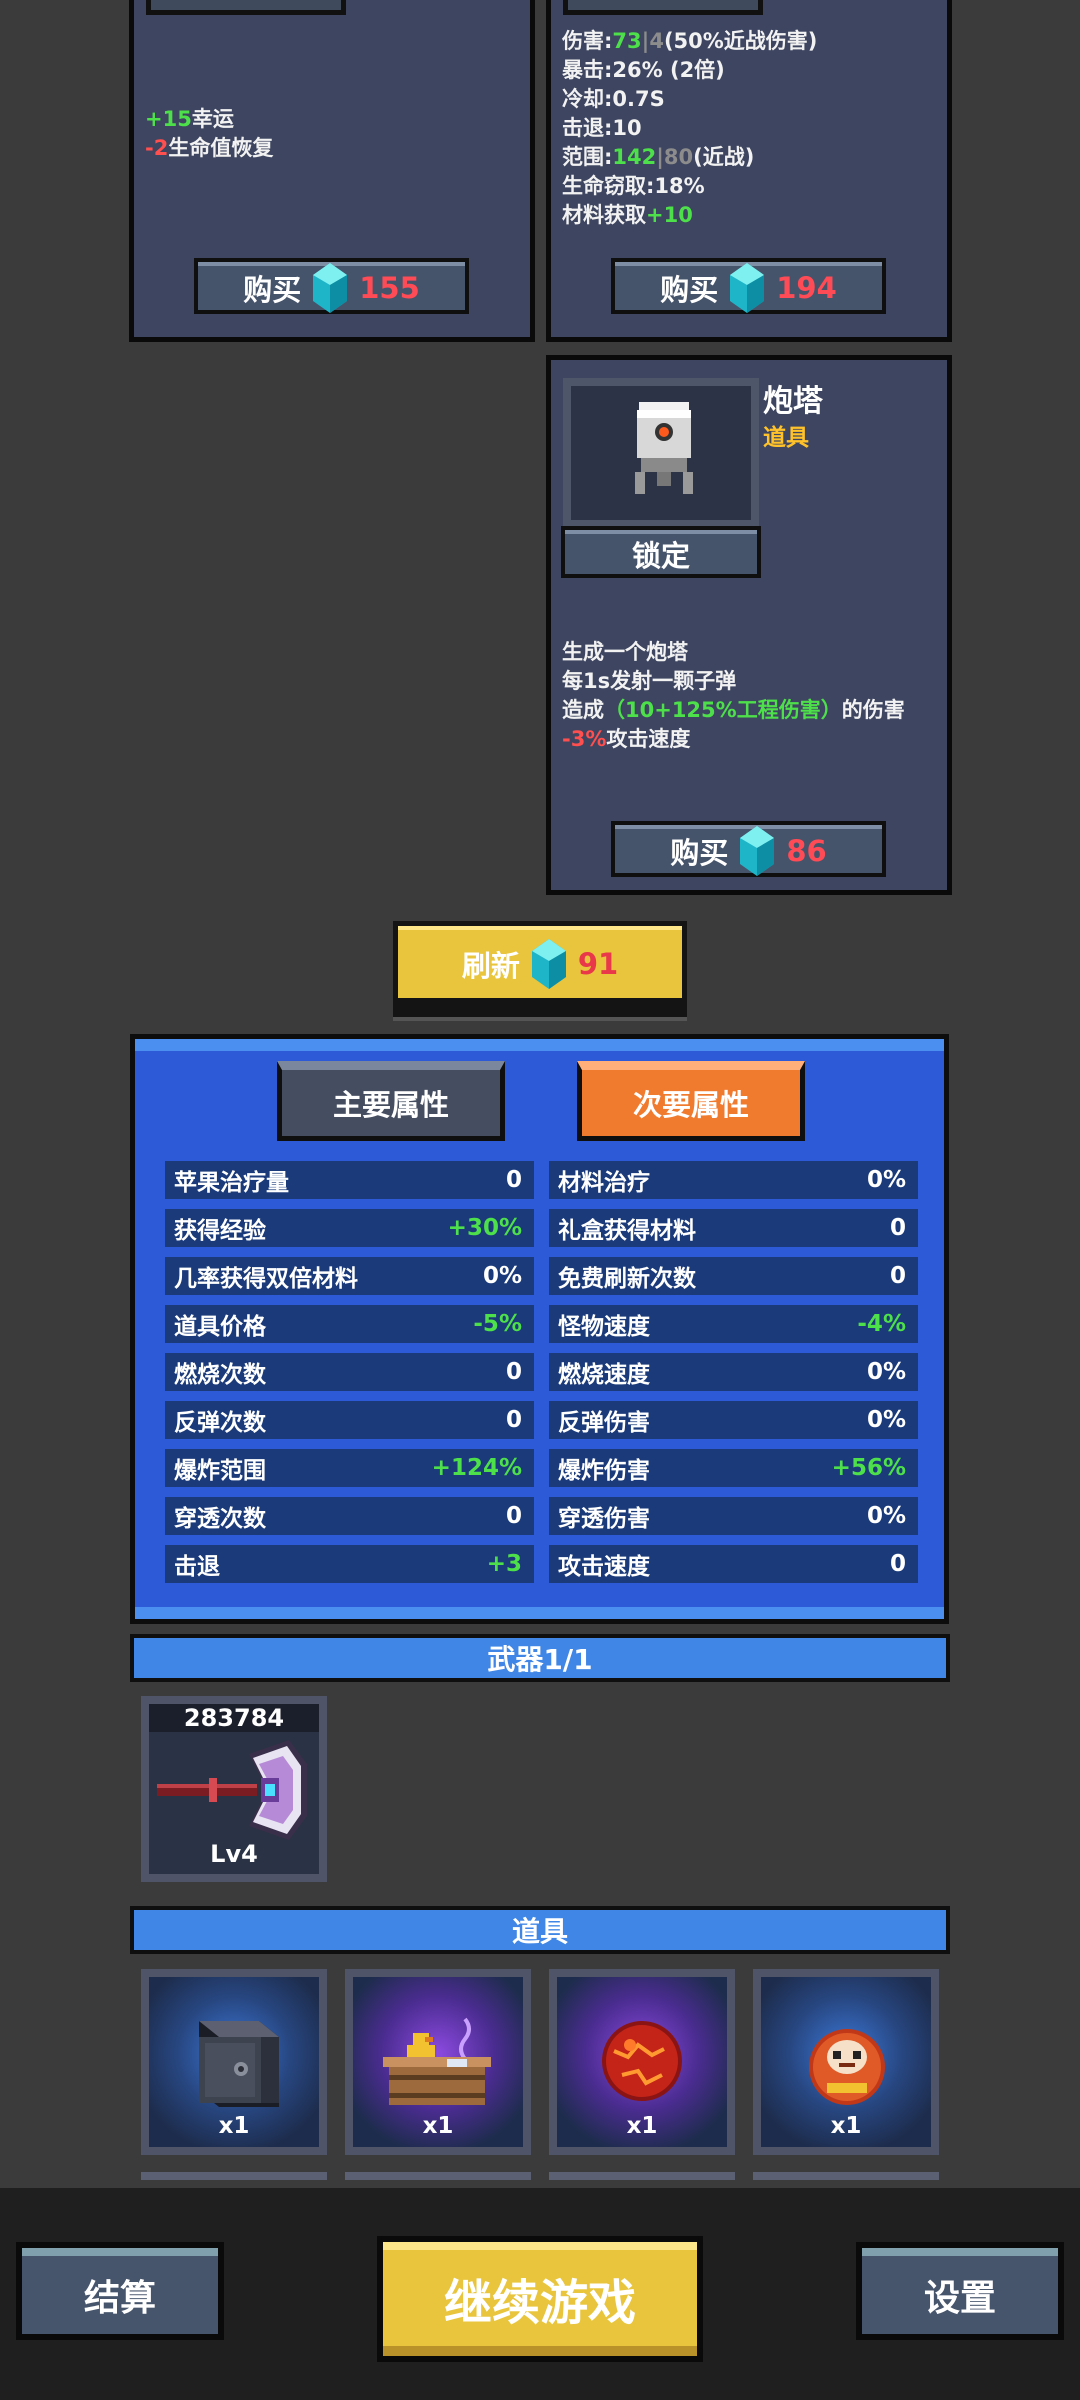 The image size is (1080, 2400). What do you see at coordinates (540, 2299) in the screenshot?
I see `continue-game-button: 继续游戏` at bounding box center [540, 2299].